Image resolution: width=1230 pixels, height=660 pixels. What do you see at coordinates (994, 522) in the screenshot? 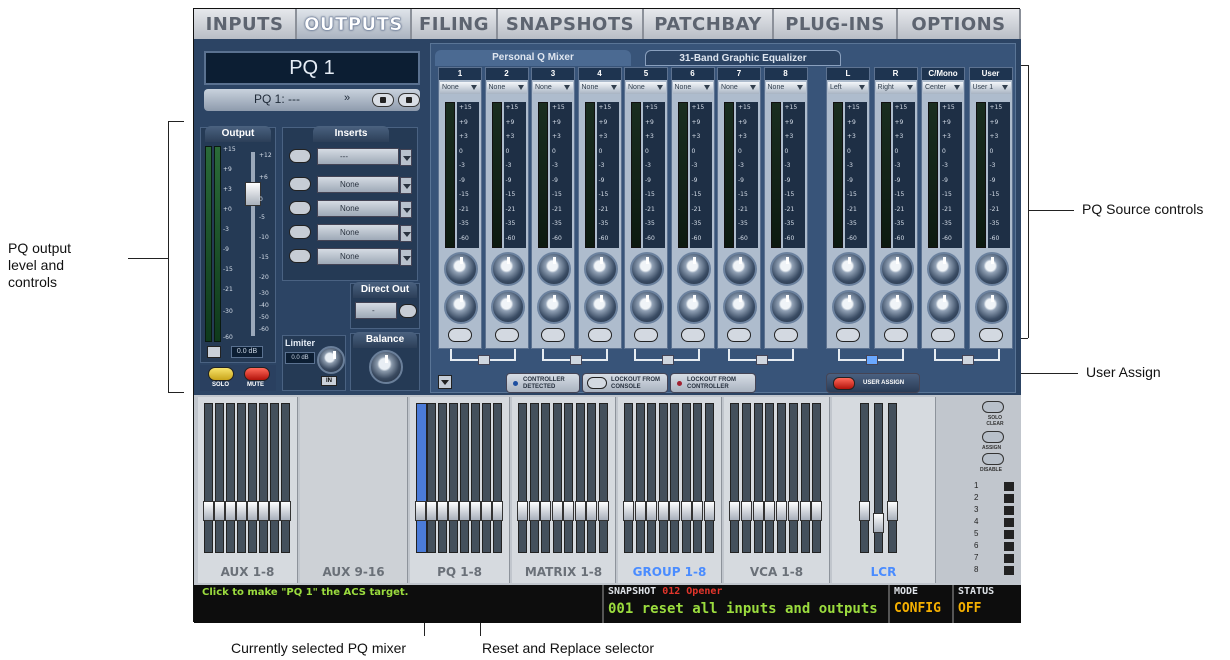
I see `bank-number-select: 4` at bounding box center [994, 522].